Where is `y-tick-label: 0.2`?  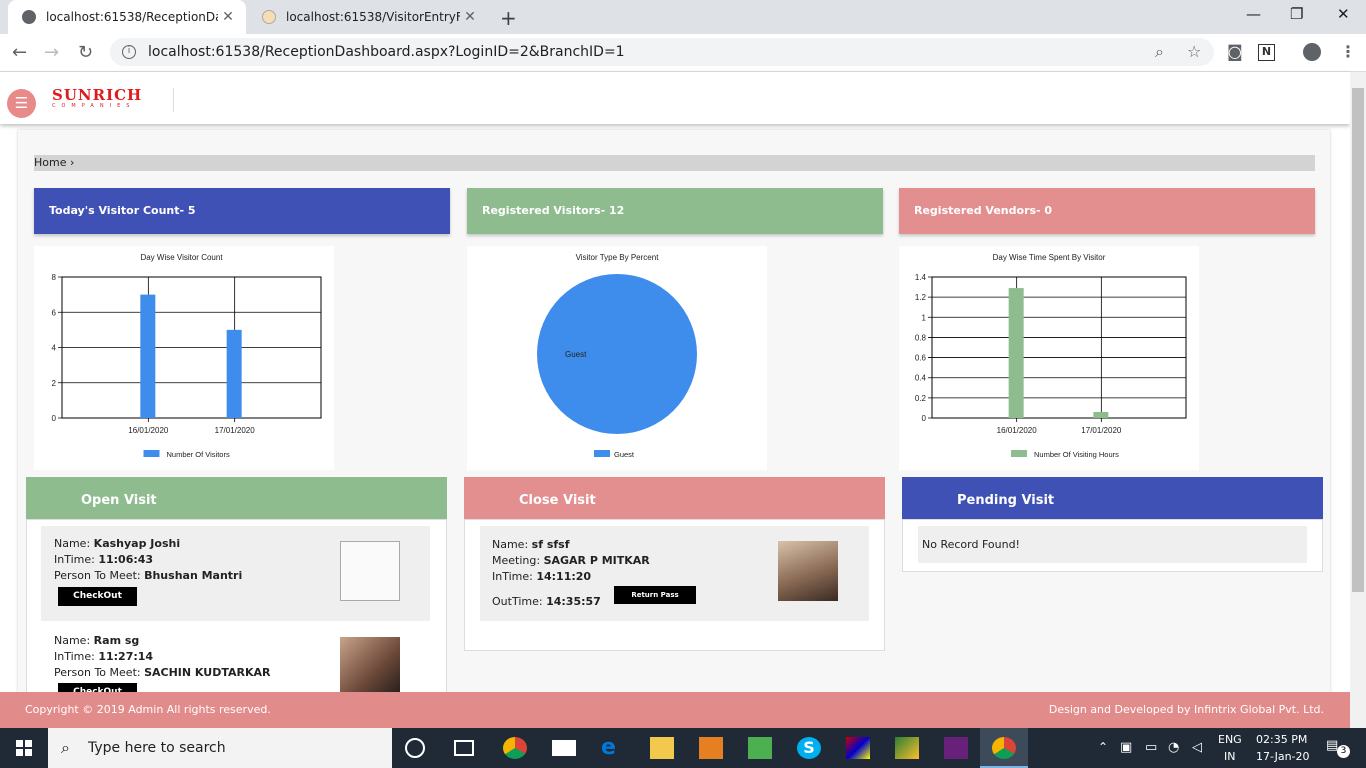
y-tick-label: 0.2 is located at coordinates (921, 398).